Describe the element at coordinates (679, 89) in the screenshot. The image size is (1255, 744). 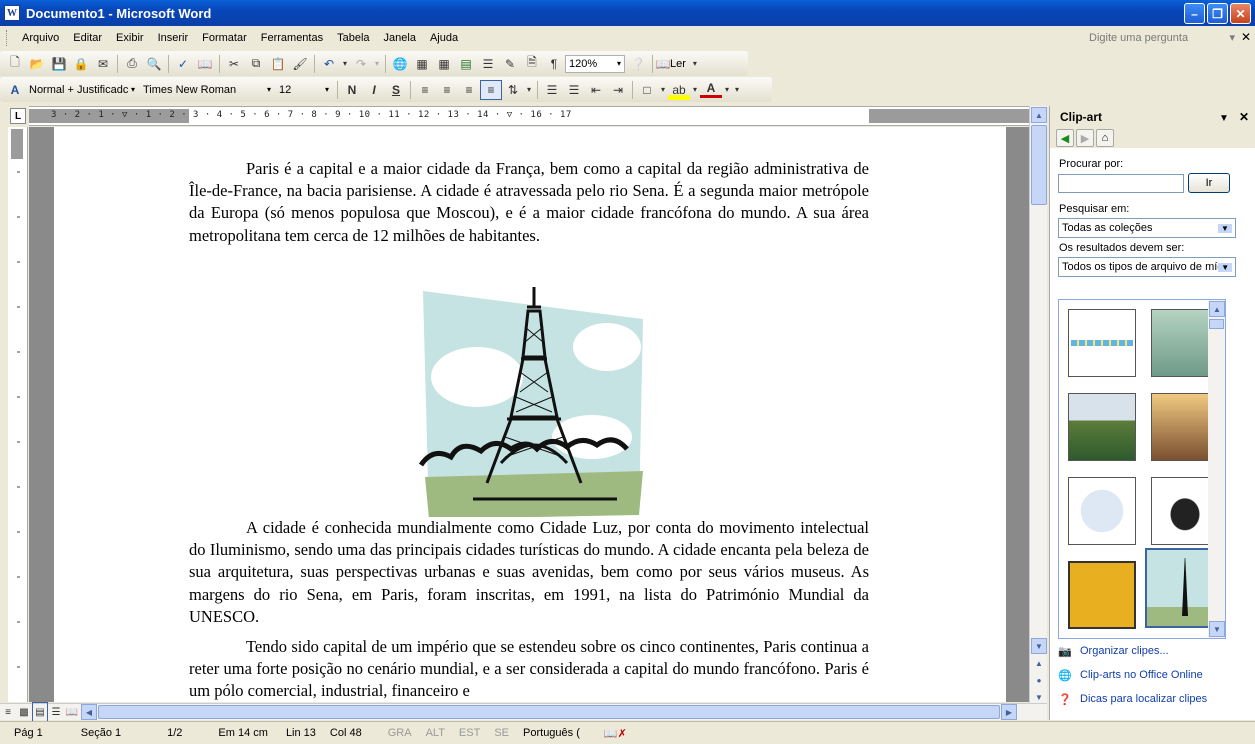
I see `highlight-icon: ab` at that location.